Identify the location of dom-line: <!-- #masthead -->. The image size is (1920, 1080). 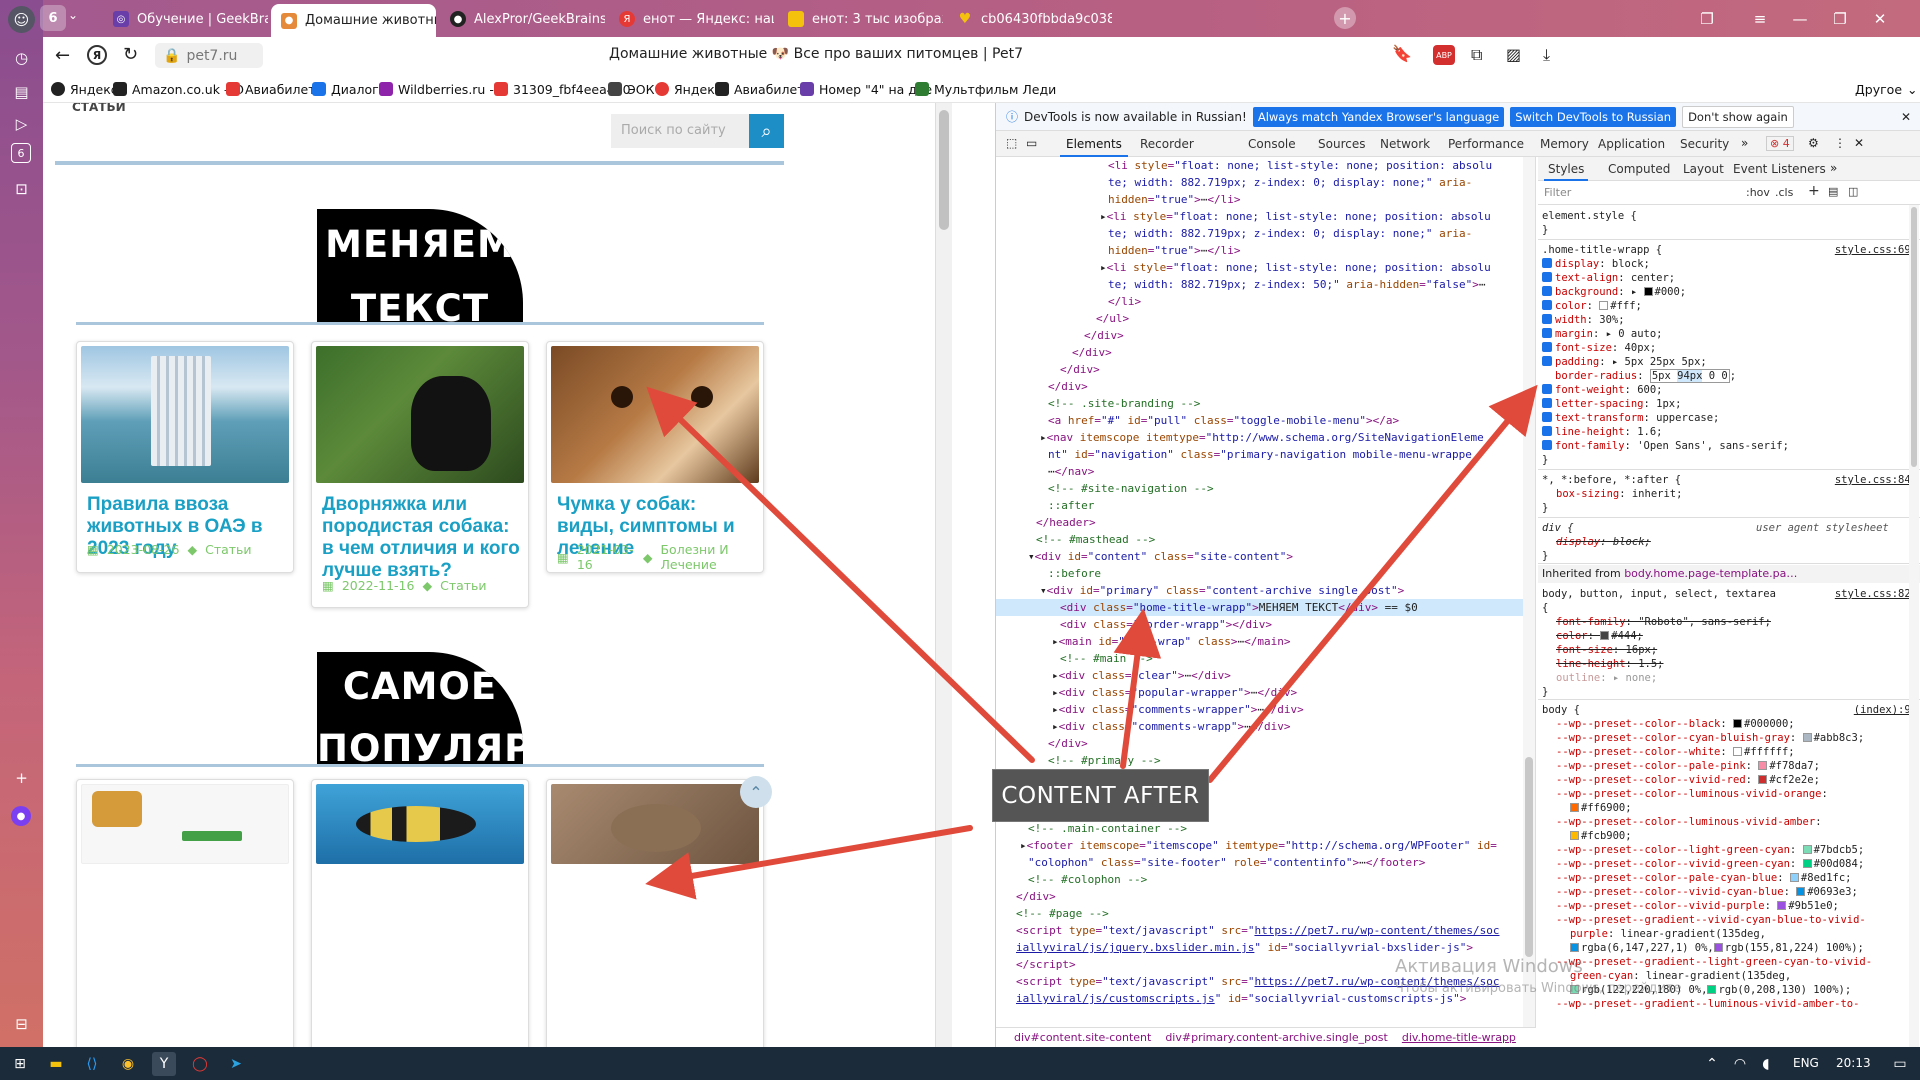
(1095, 539).